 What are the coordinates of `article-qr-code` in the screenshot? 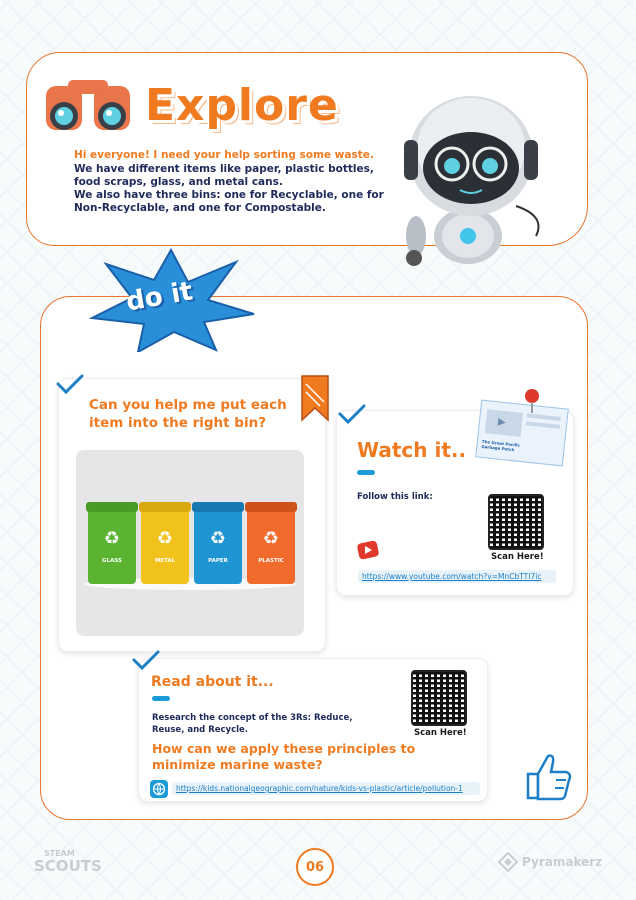 It's located at (439, 698).